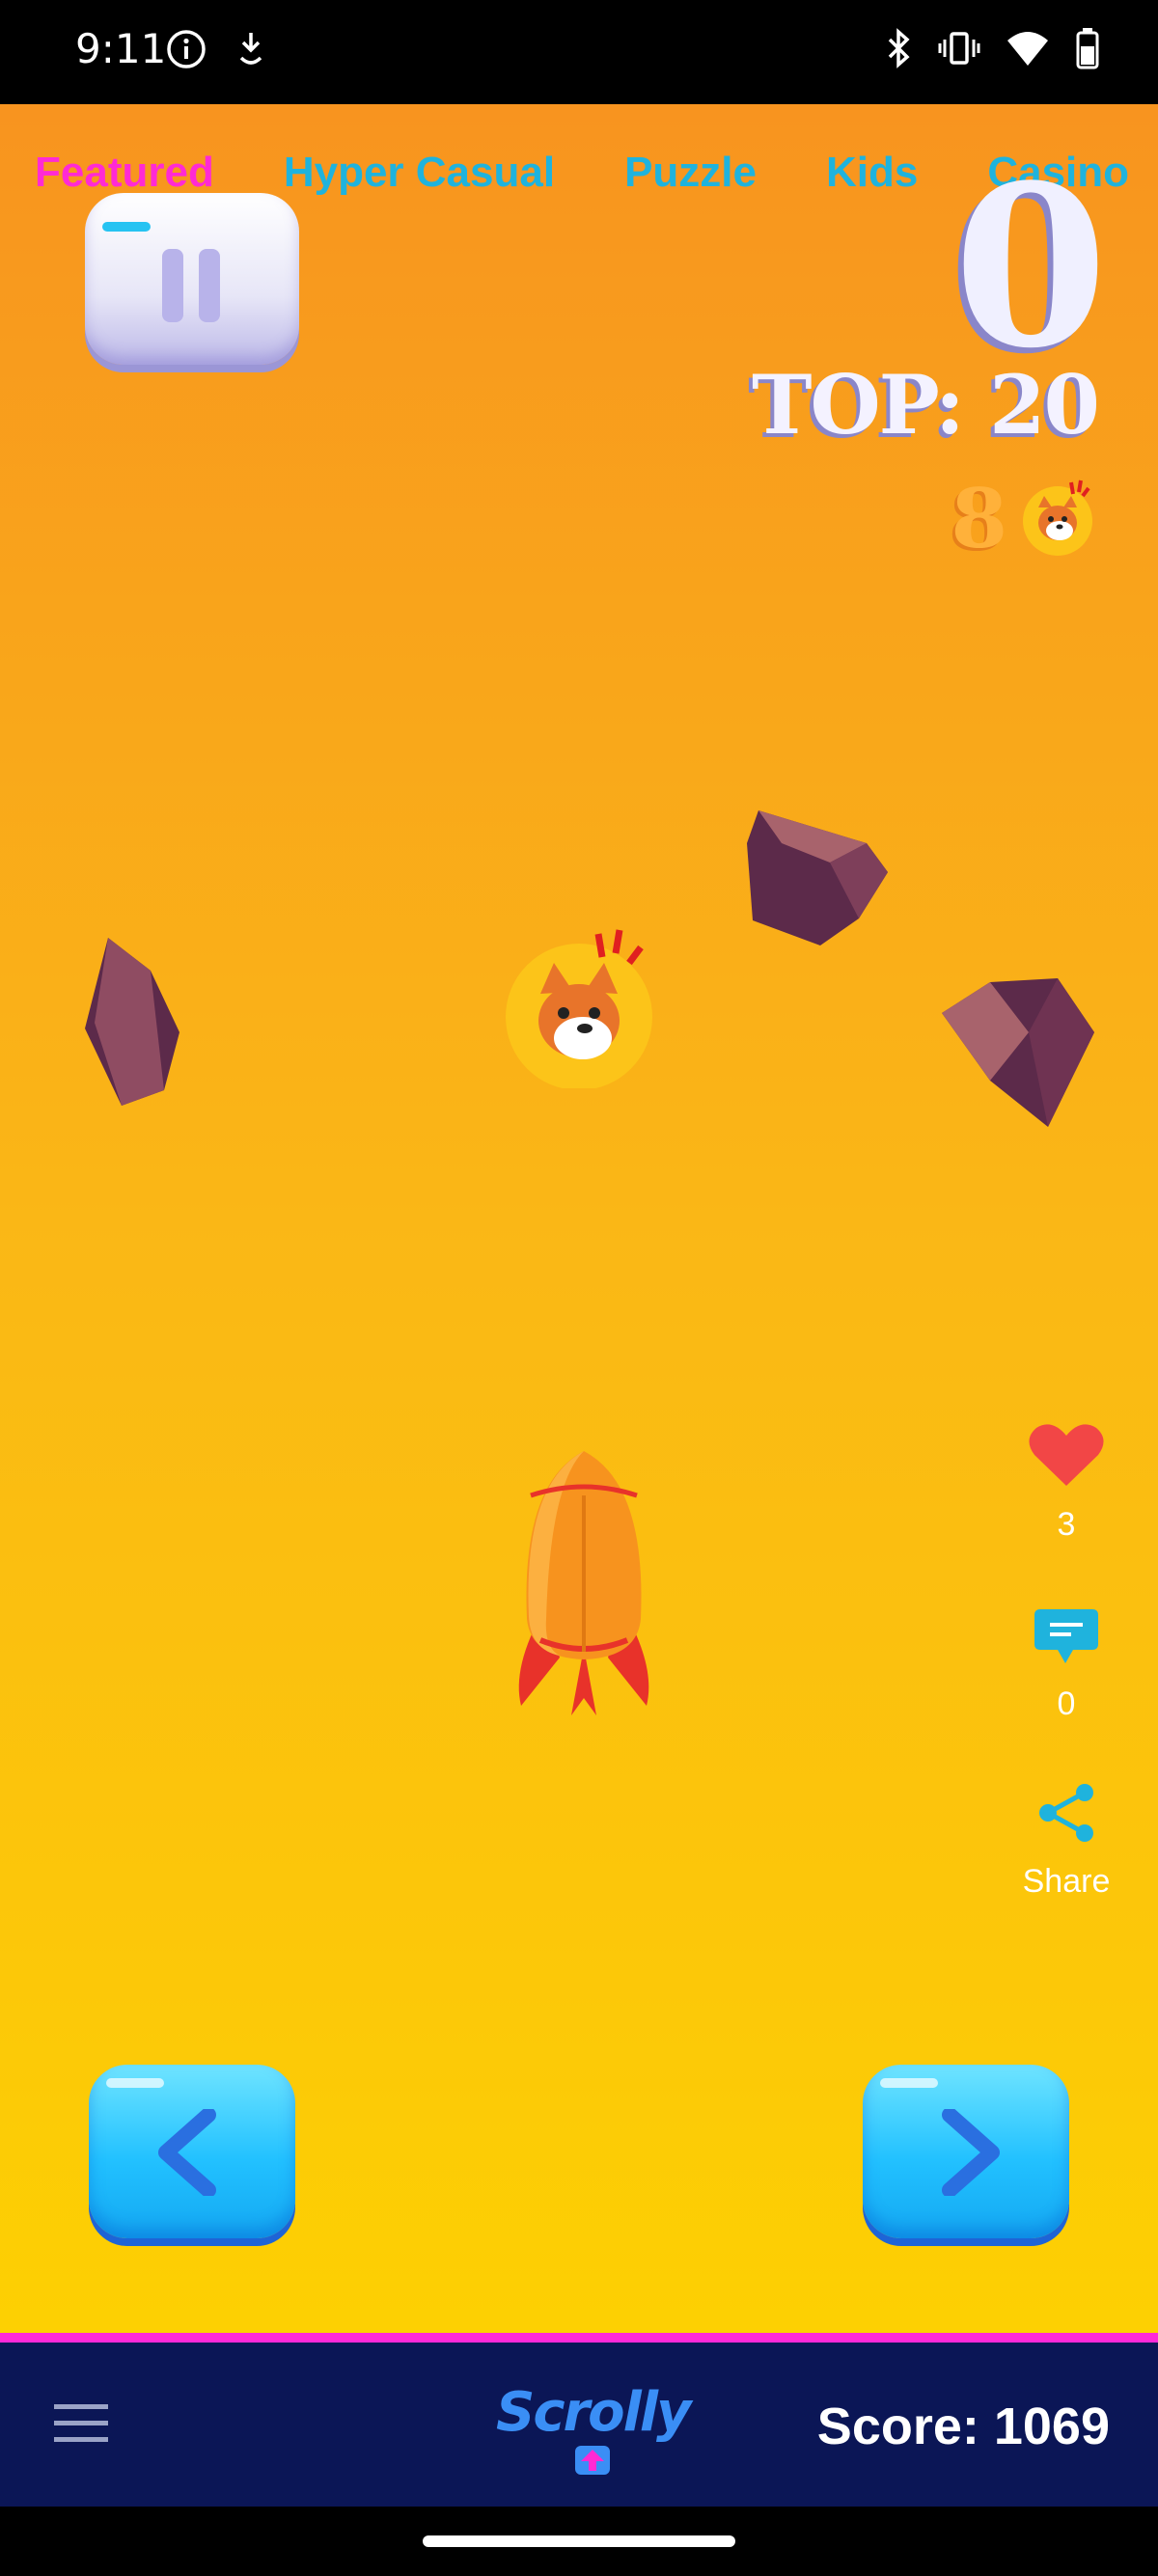 The width and height of the screenshot is (1158, 2576). Describe the element at coordinates (121, 49) in the screenshot. I see `status-time: 9:11` at that location.